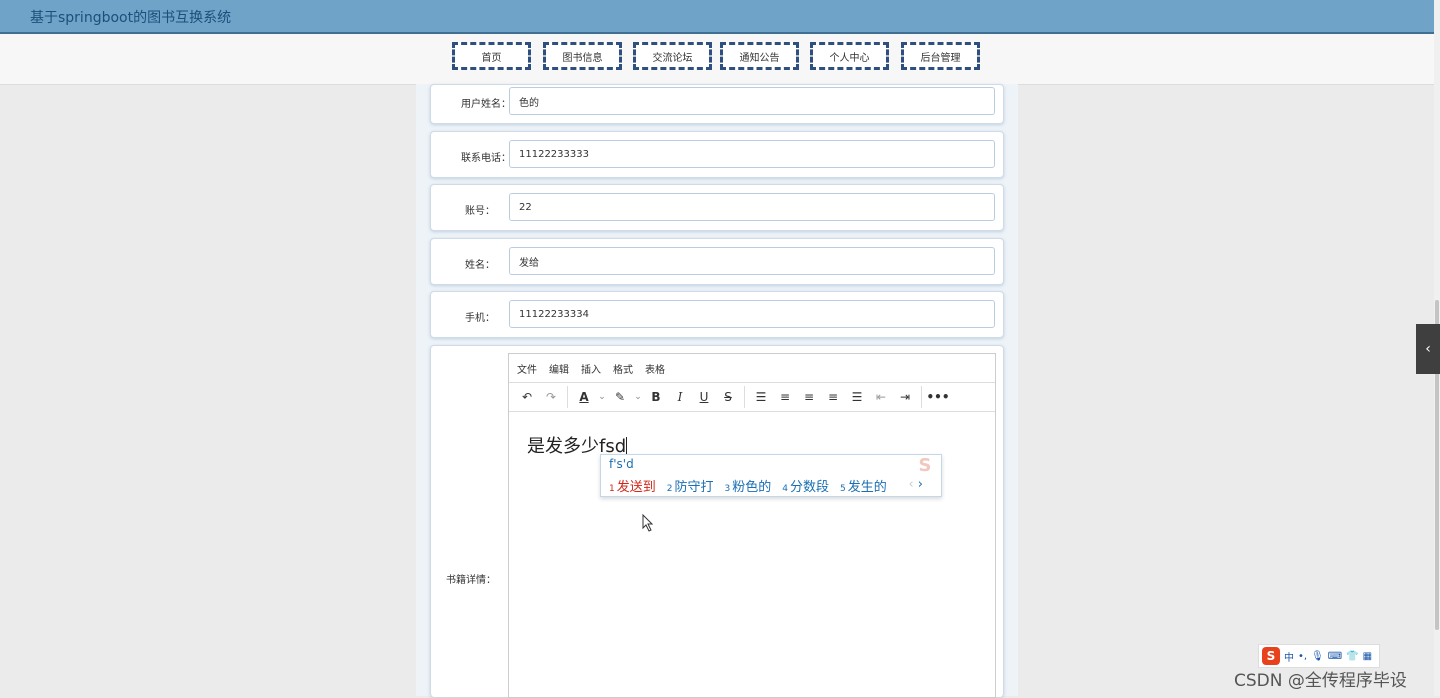 This screenshot has width=1440, height=698. I want to click on ime-candidate: 2 防守打, so click(690, 485).